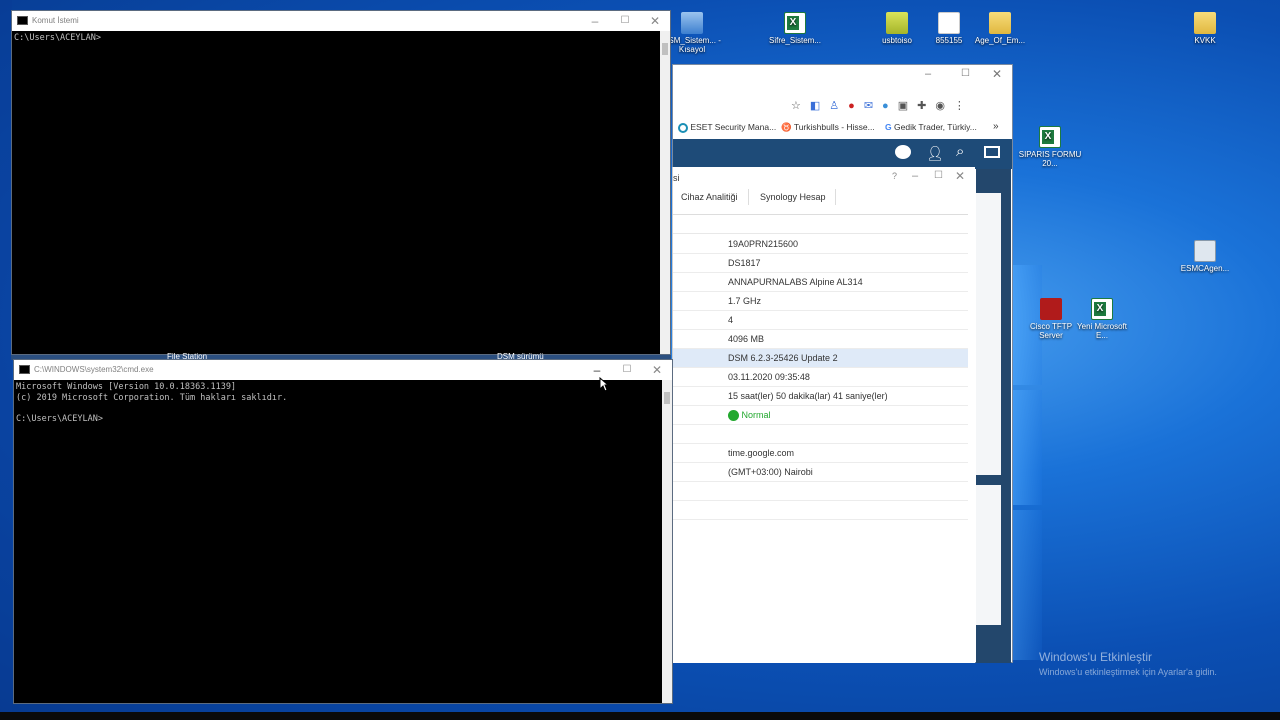 This screenshot has height=720, width=1280. I want to click on console-output: C:\Users\ACEYLAN>, so click(57, 38).